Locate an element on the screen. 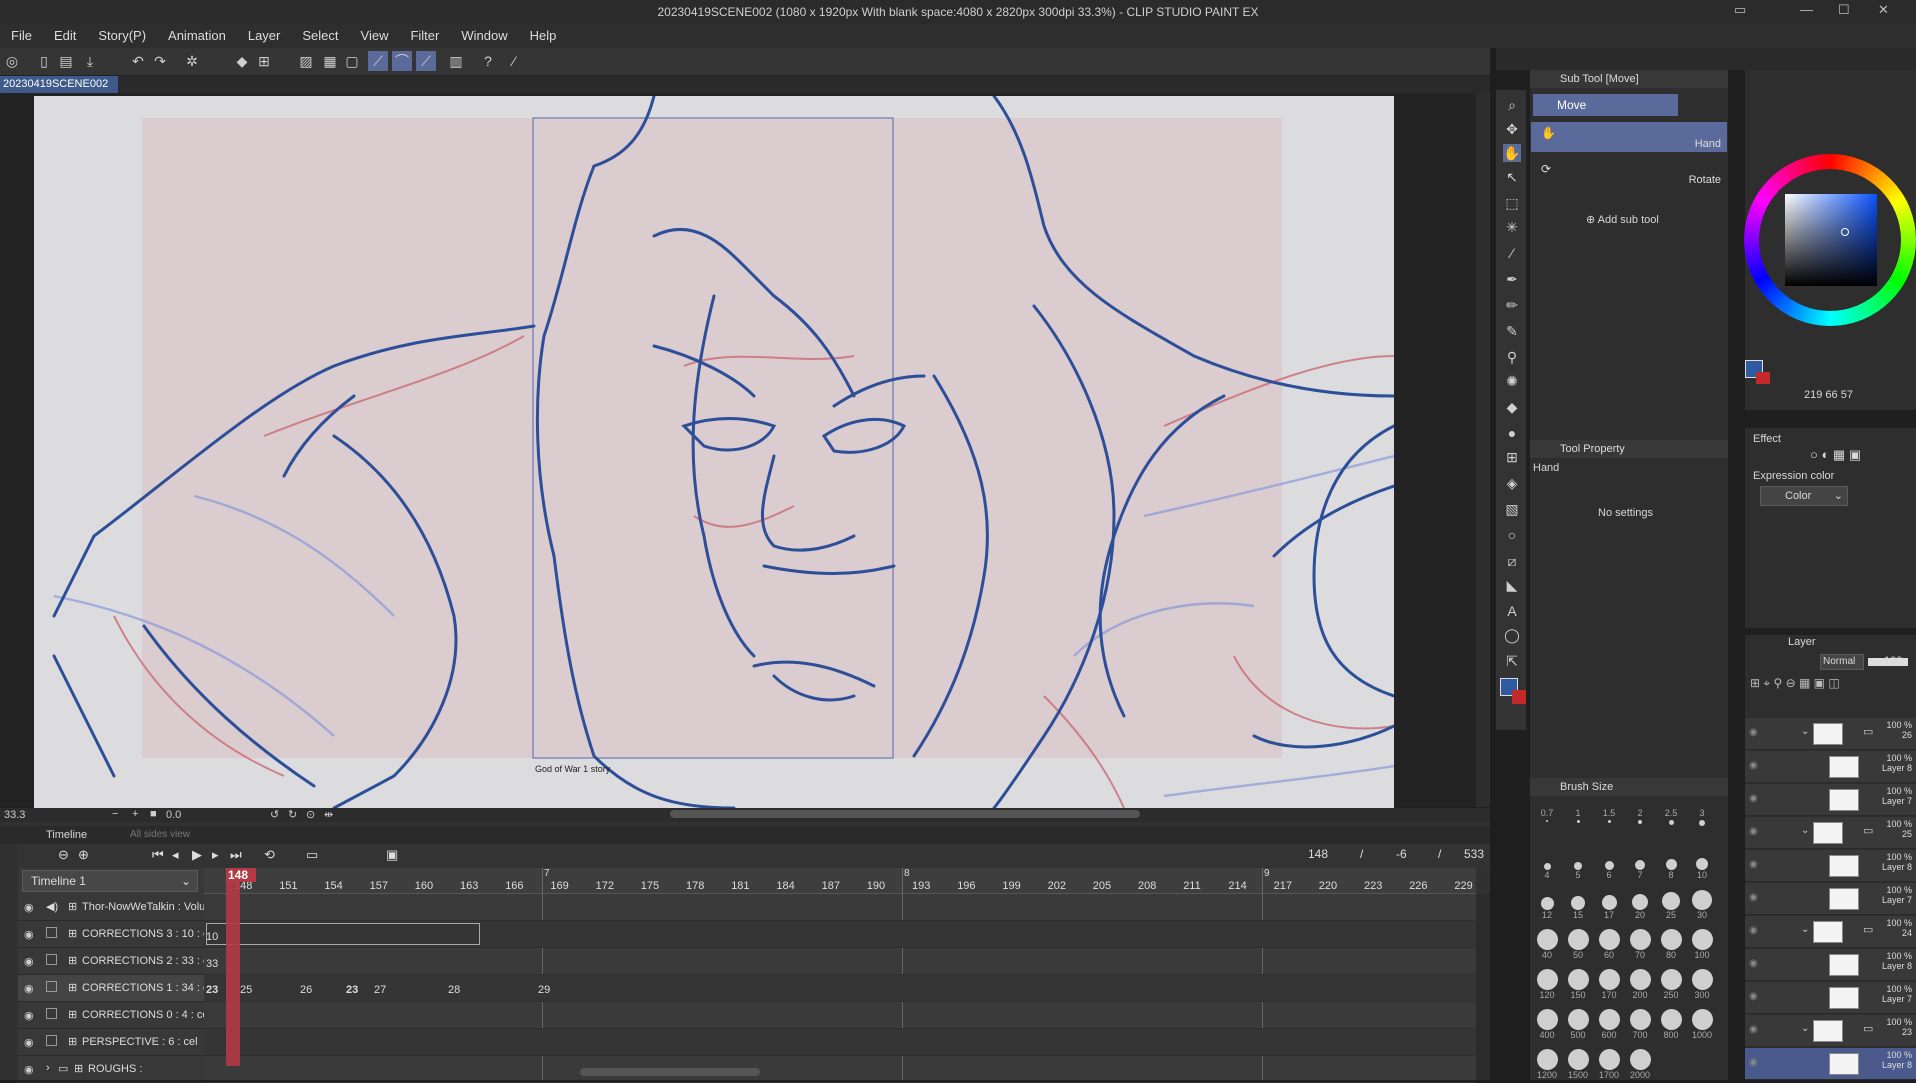 The image size is (1916, 1083). layer-folder: ◉ ⌄ ▭ 100 % 26 is located at coordinates (1830, 734).